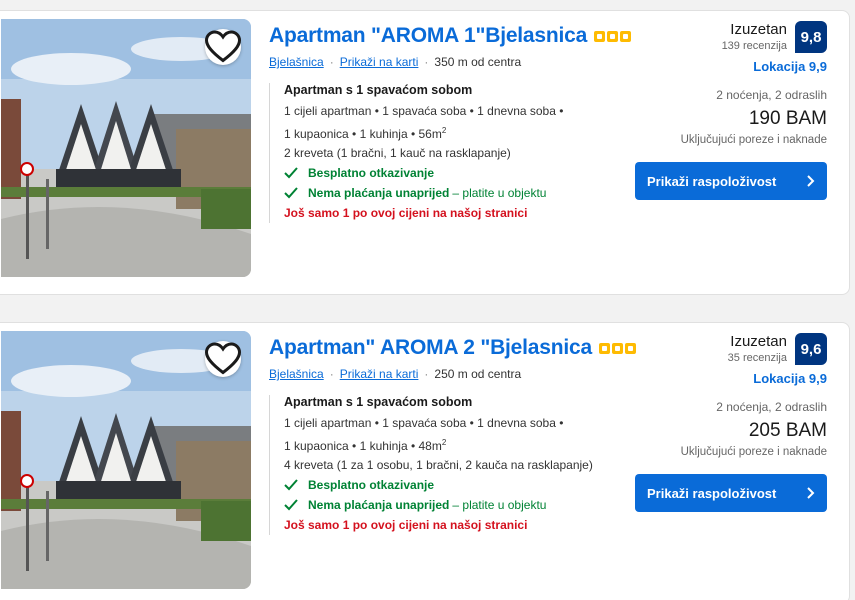 The image size is (855, 600). What do you see at coordinates (757, 358) in the screenshot?
I see `review-count: 35 recenzija` at bounding box center [757, 358].